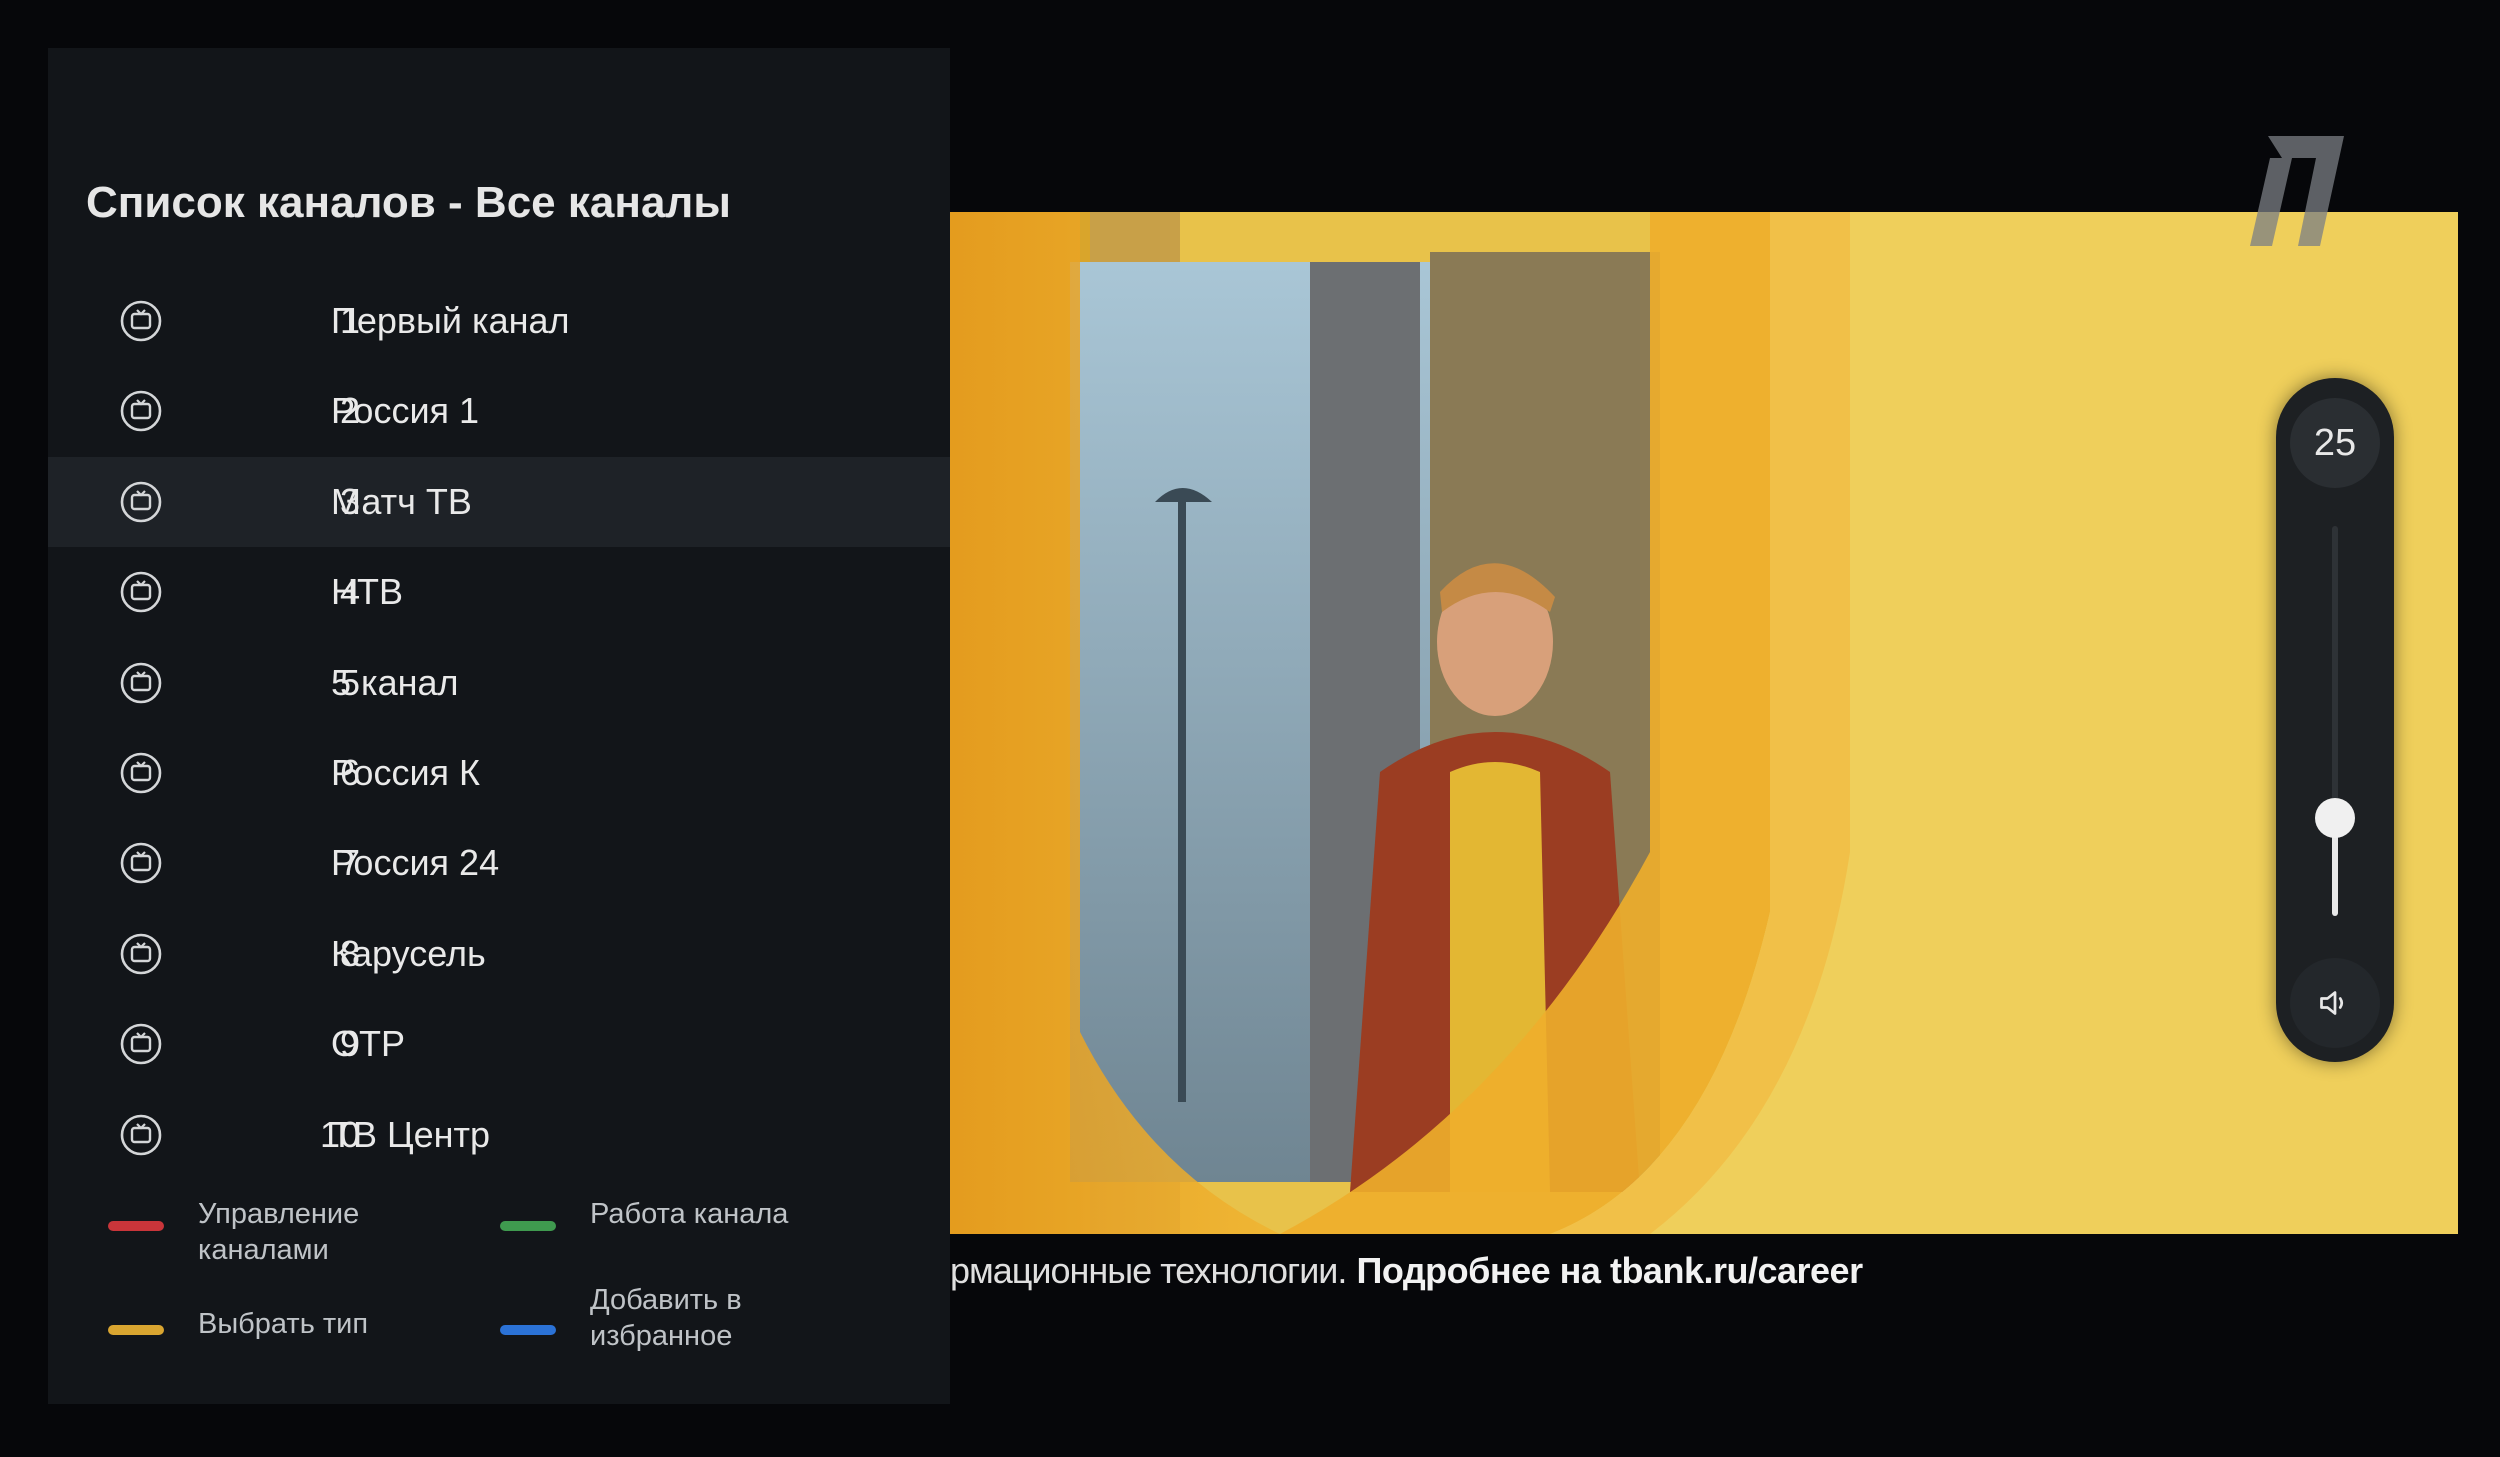  What do you see at coordinates (666, 1318) in the screenshot?
I see `legend-blue-label: Добавить в избранное` at bounding box center [666, 1318].